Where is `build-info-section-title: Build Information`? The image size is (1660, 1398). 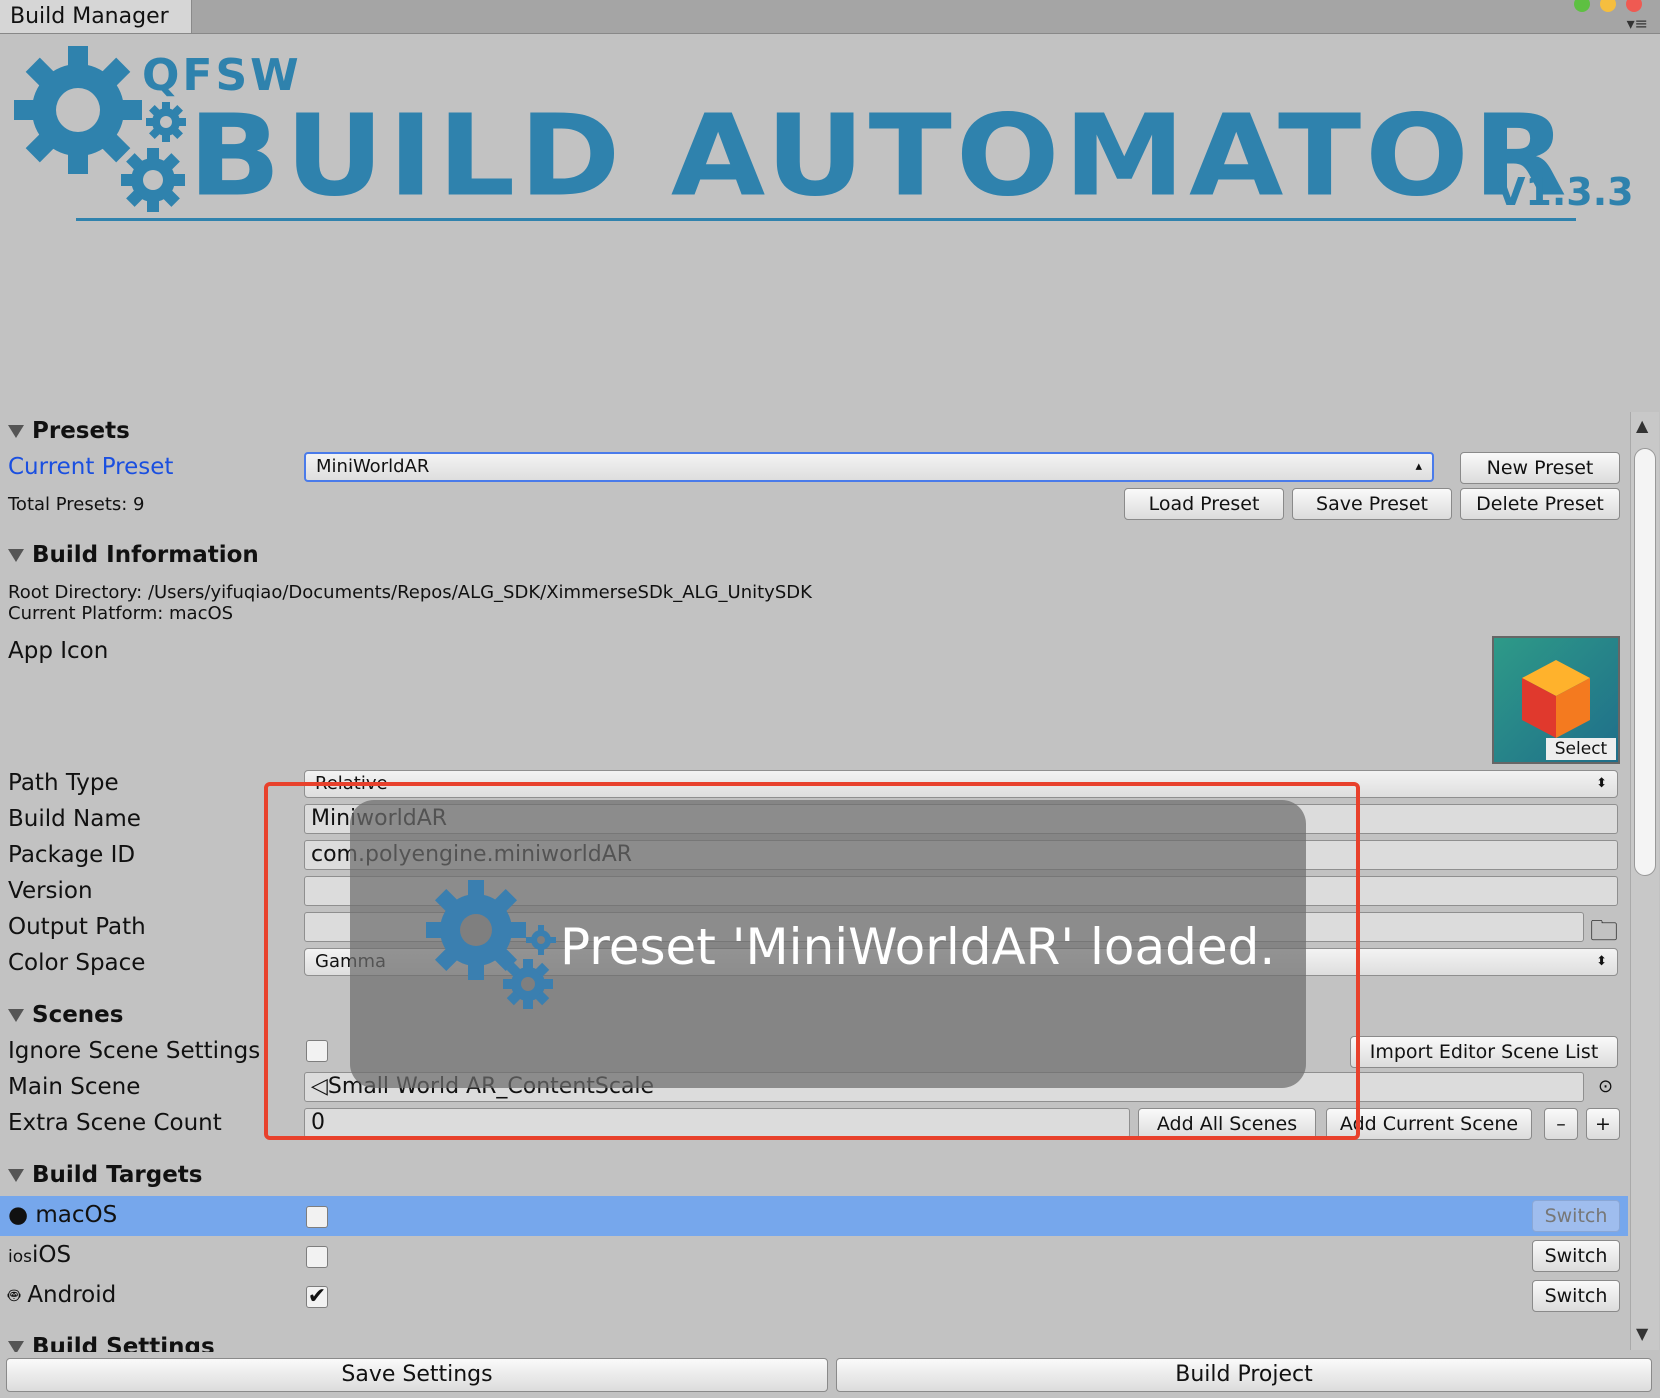 build-info-section-title: Build Information is located at coordinates (133, 555).